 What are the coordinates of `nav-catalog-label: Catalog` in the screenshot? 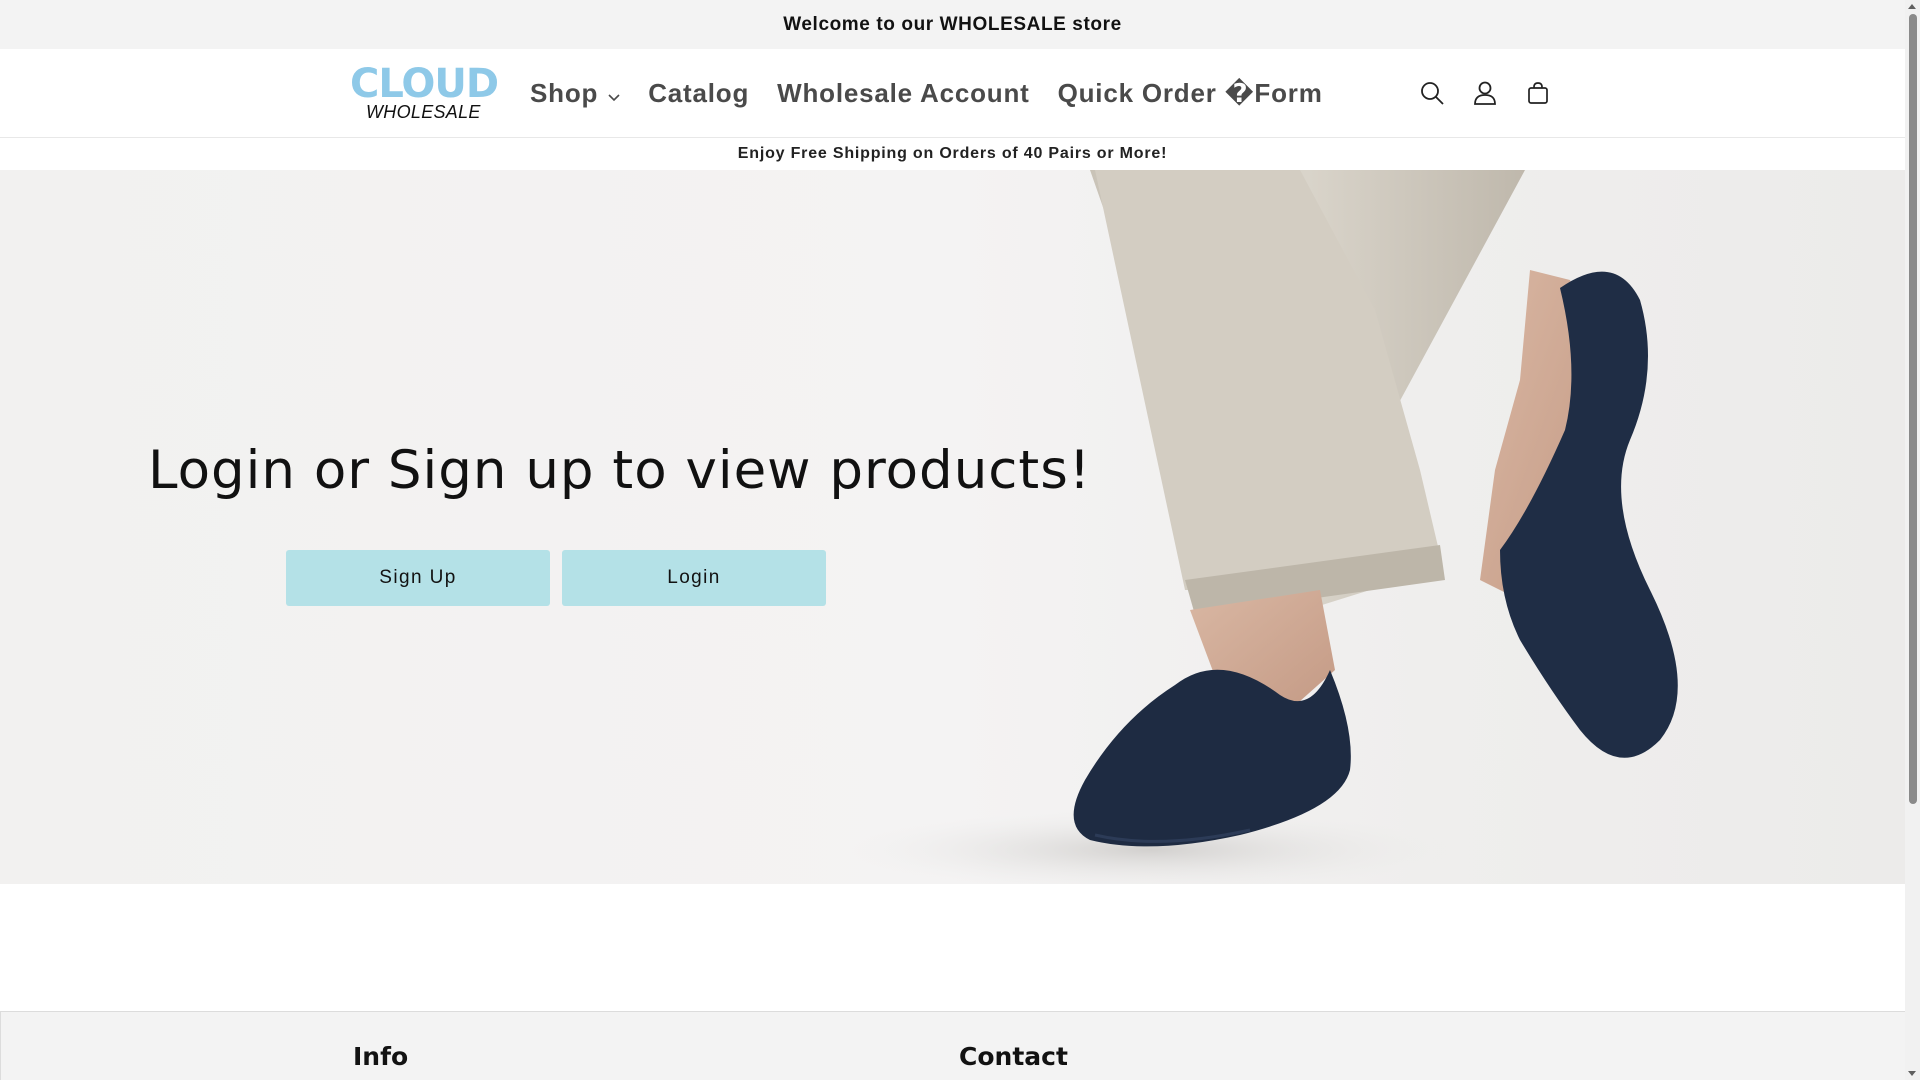 It's located at (699, 92).